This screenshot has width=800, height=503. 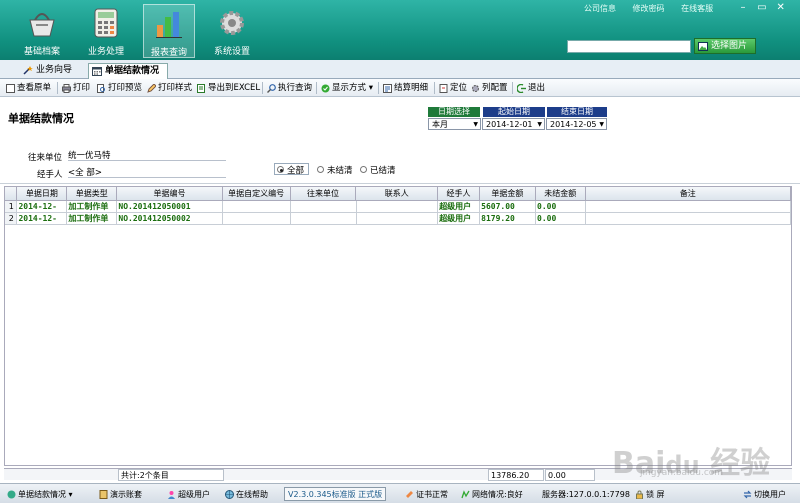 I want to click on cell-contact, so click(x=397, y=218).